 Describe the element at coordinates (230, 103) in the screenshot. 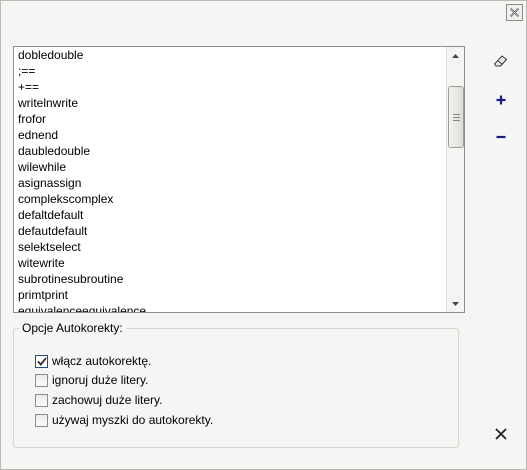

I see `list-item: writelnwrite` at that location.